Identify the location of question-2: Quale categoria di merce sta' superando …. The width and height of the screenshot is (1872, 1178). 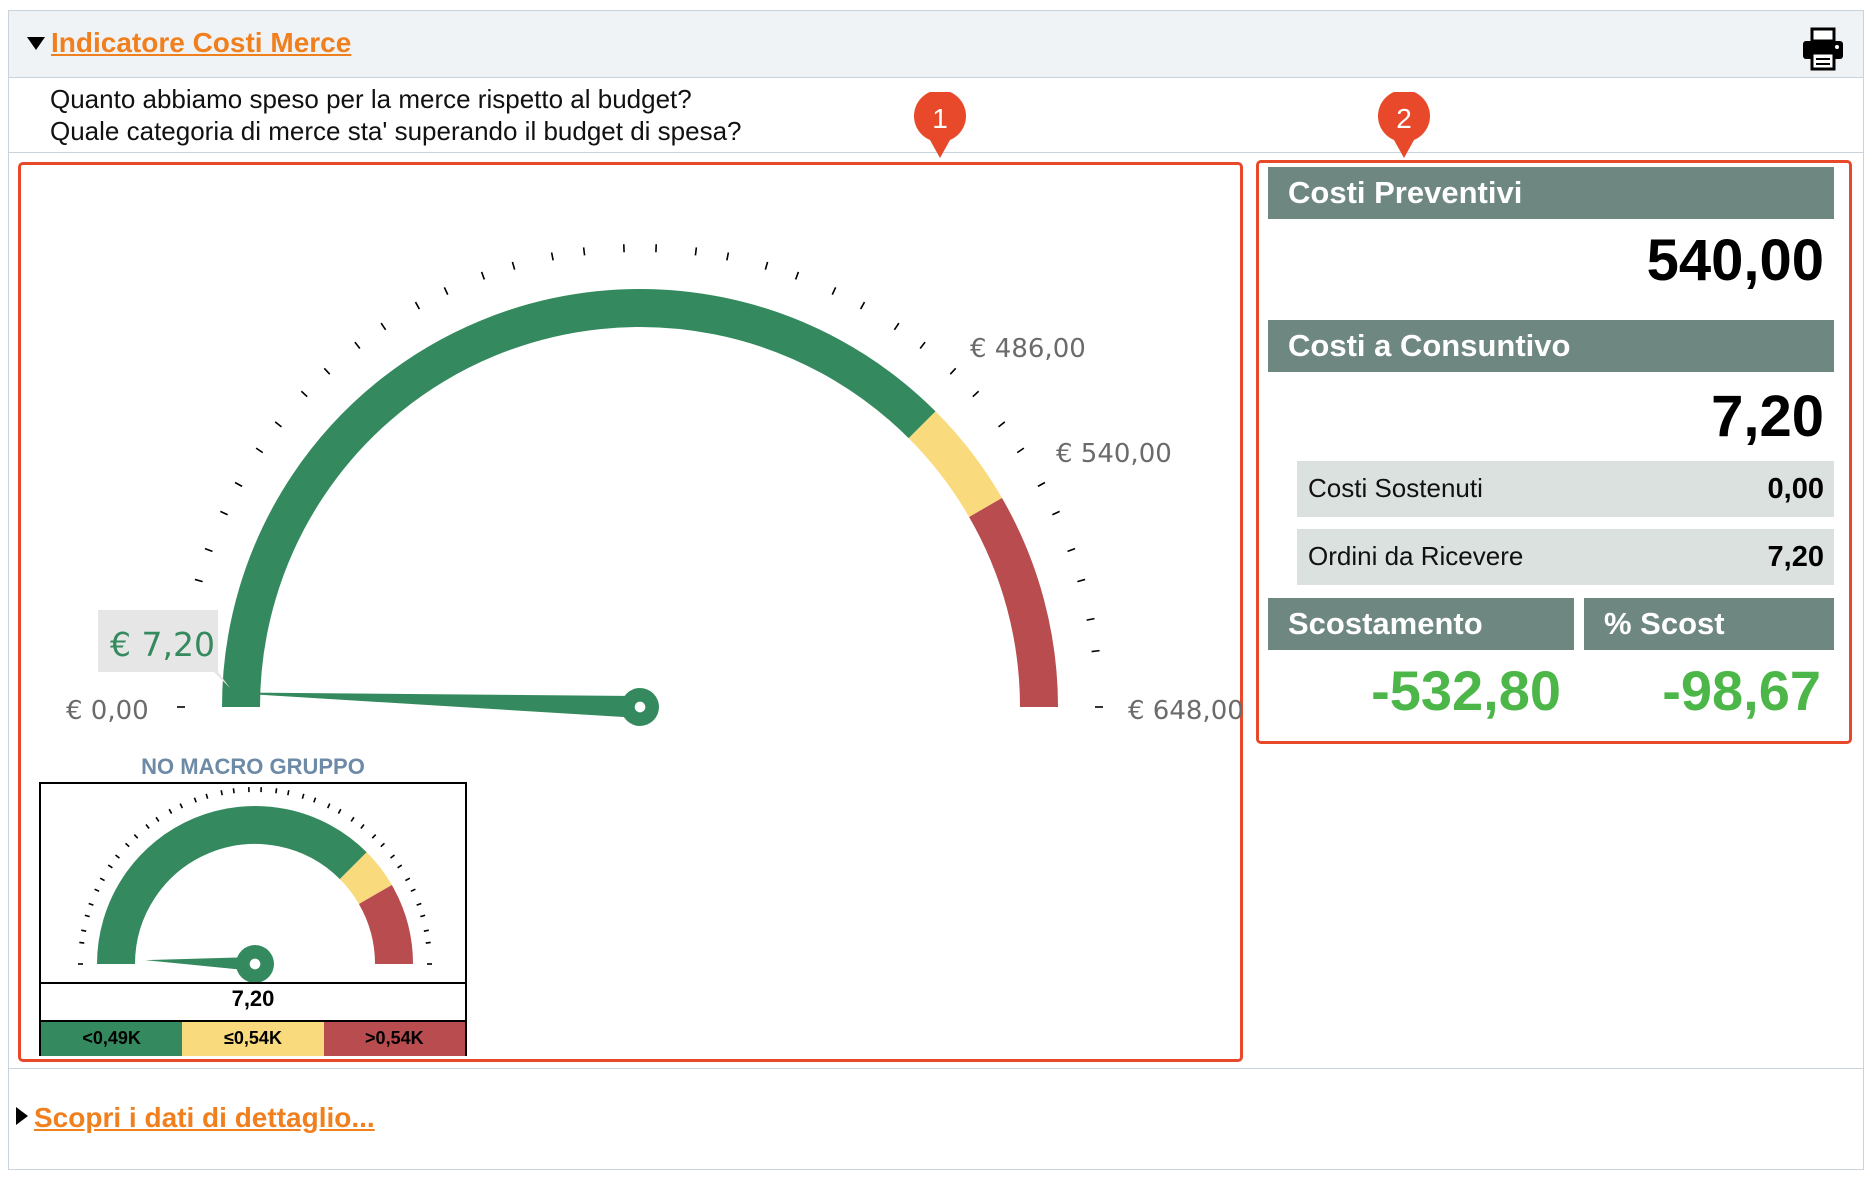
(396, 131).